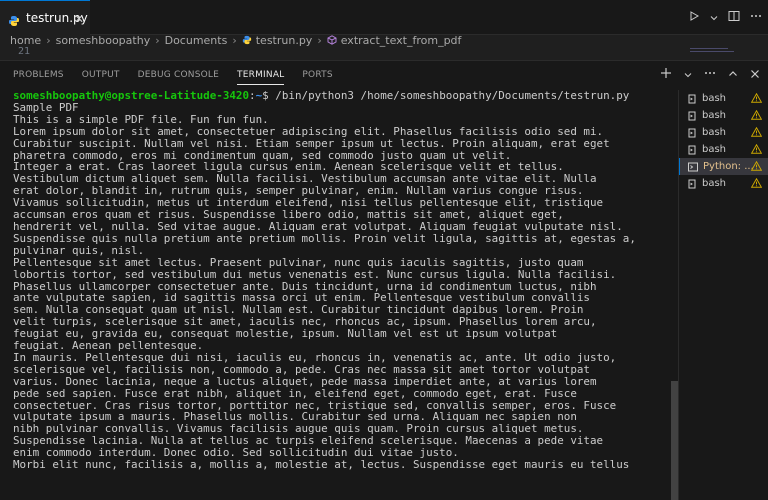  Describe the element at coordinates (694, 17) in the screenshot. I see `run-icon` at that location.